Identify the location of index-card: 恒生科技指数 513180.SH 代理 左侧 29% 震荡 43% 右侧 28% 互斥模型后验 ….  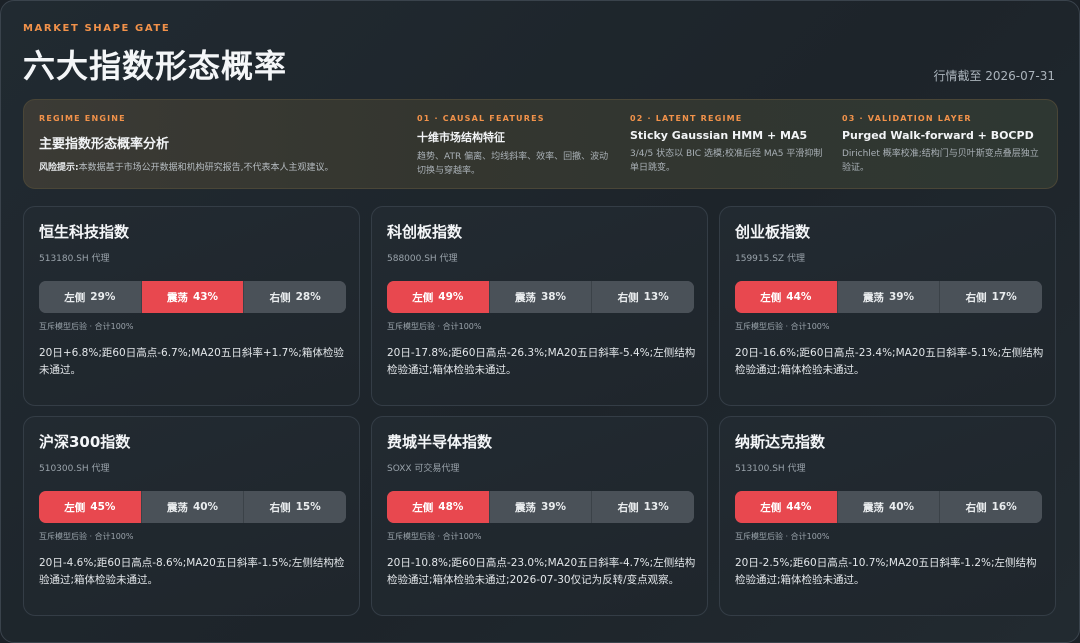
(191, 306).